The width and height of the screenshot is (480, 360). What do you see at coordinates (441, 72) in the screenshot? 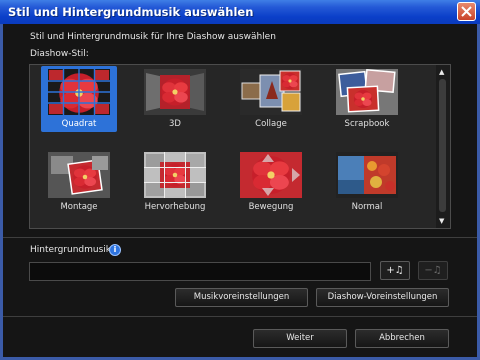
I see `scroll-up-icon: ▲` at bounding box center [441, 72].